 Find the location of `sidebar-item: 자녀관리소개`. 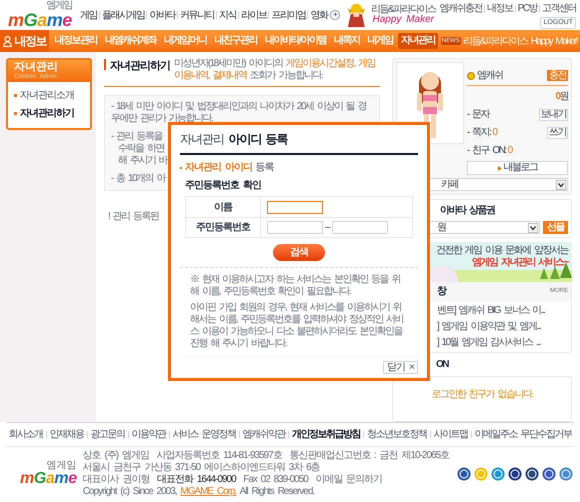

sidebar-item: 자녀관리소개 is located at coordinates (49, 95).